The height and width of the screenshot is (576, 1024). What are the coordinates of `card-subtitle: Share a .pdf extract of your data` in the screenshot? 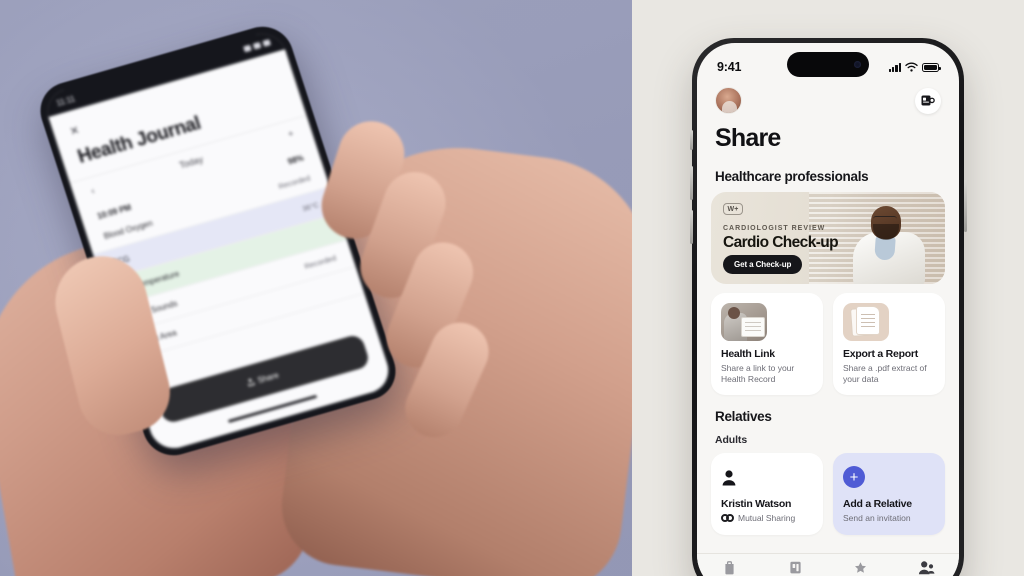 It's located at (885, 374).